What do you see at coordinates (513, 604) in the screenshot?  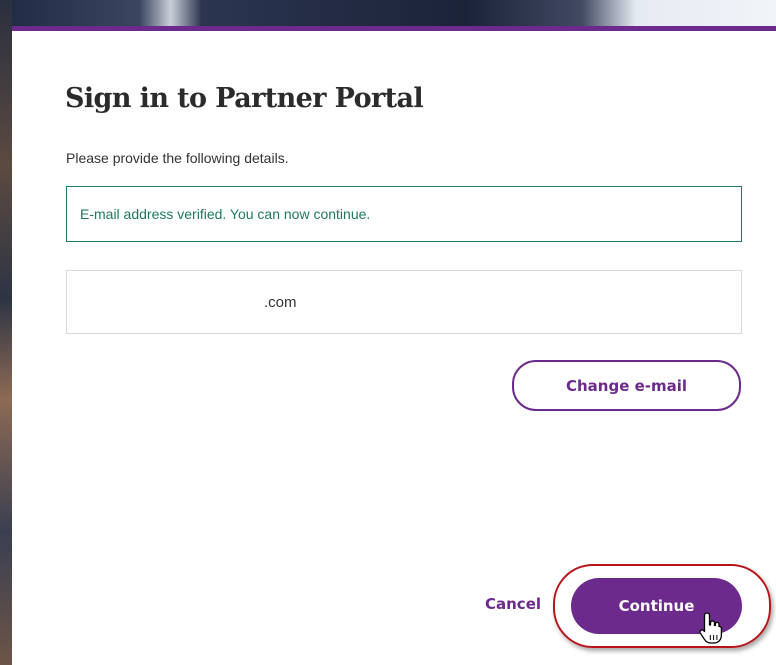 I see `cancel-button: Cancel` at bounding box center [513, 604].